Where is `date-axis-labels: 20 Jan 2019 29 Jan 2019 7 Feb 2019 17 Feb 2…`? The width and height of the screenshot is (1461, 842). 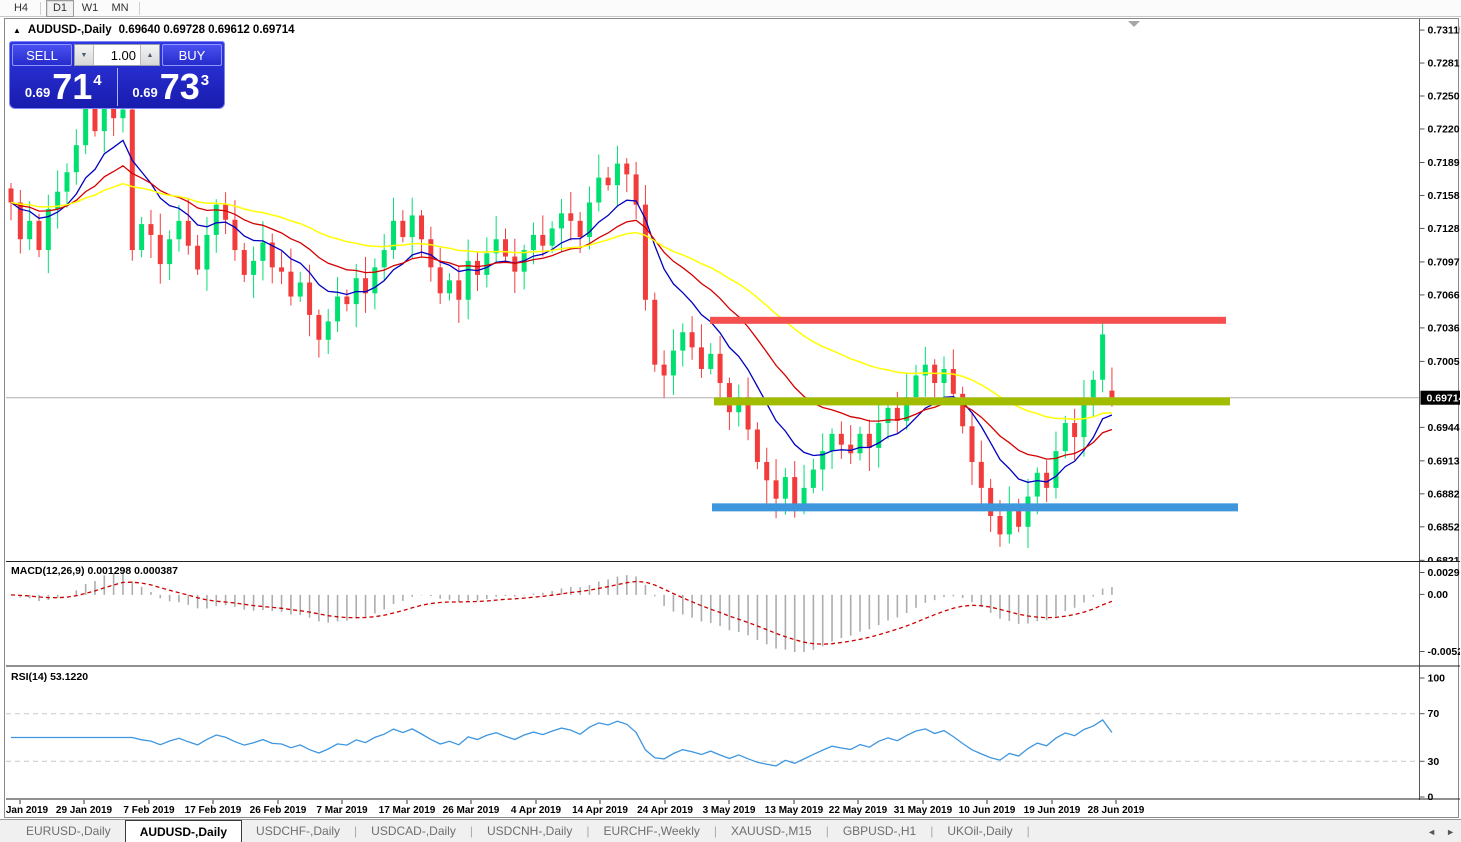
date-axis-labels: 20 Jan 2019 29 Jan 2019 7 Feb 2019 17 Feb 2… is located at coordinates (575, 808).